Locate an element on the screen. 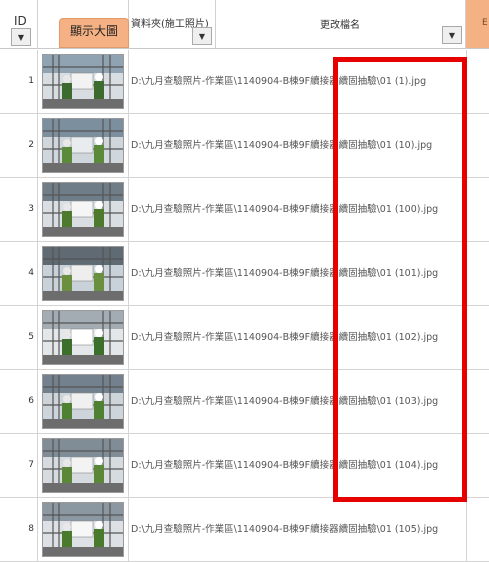 The width and height of the screenshot is (489, 562). row-id: 5 is located at coordinates (19, 337).